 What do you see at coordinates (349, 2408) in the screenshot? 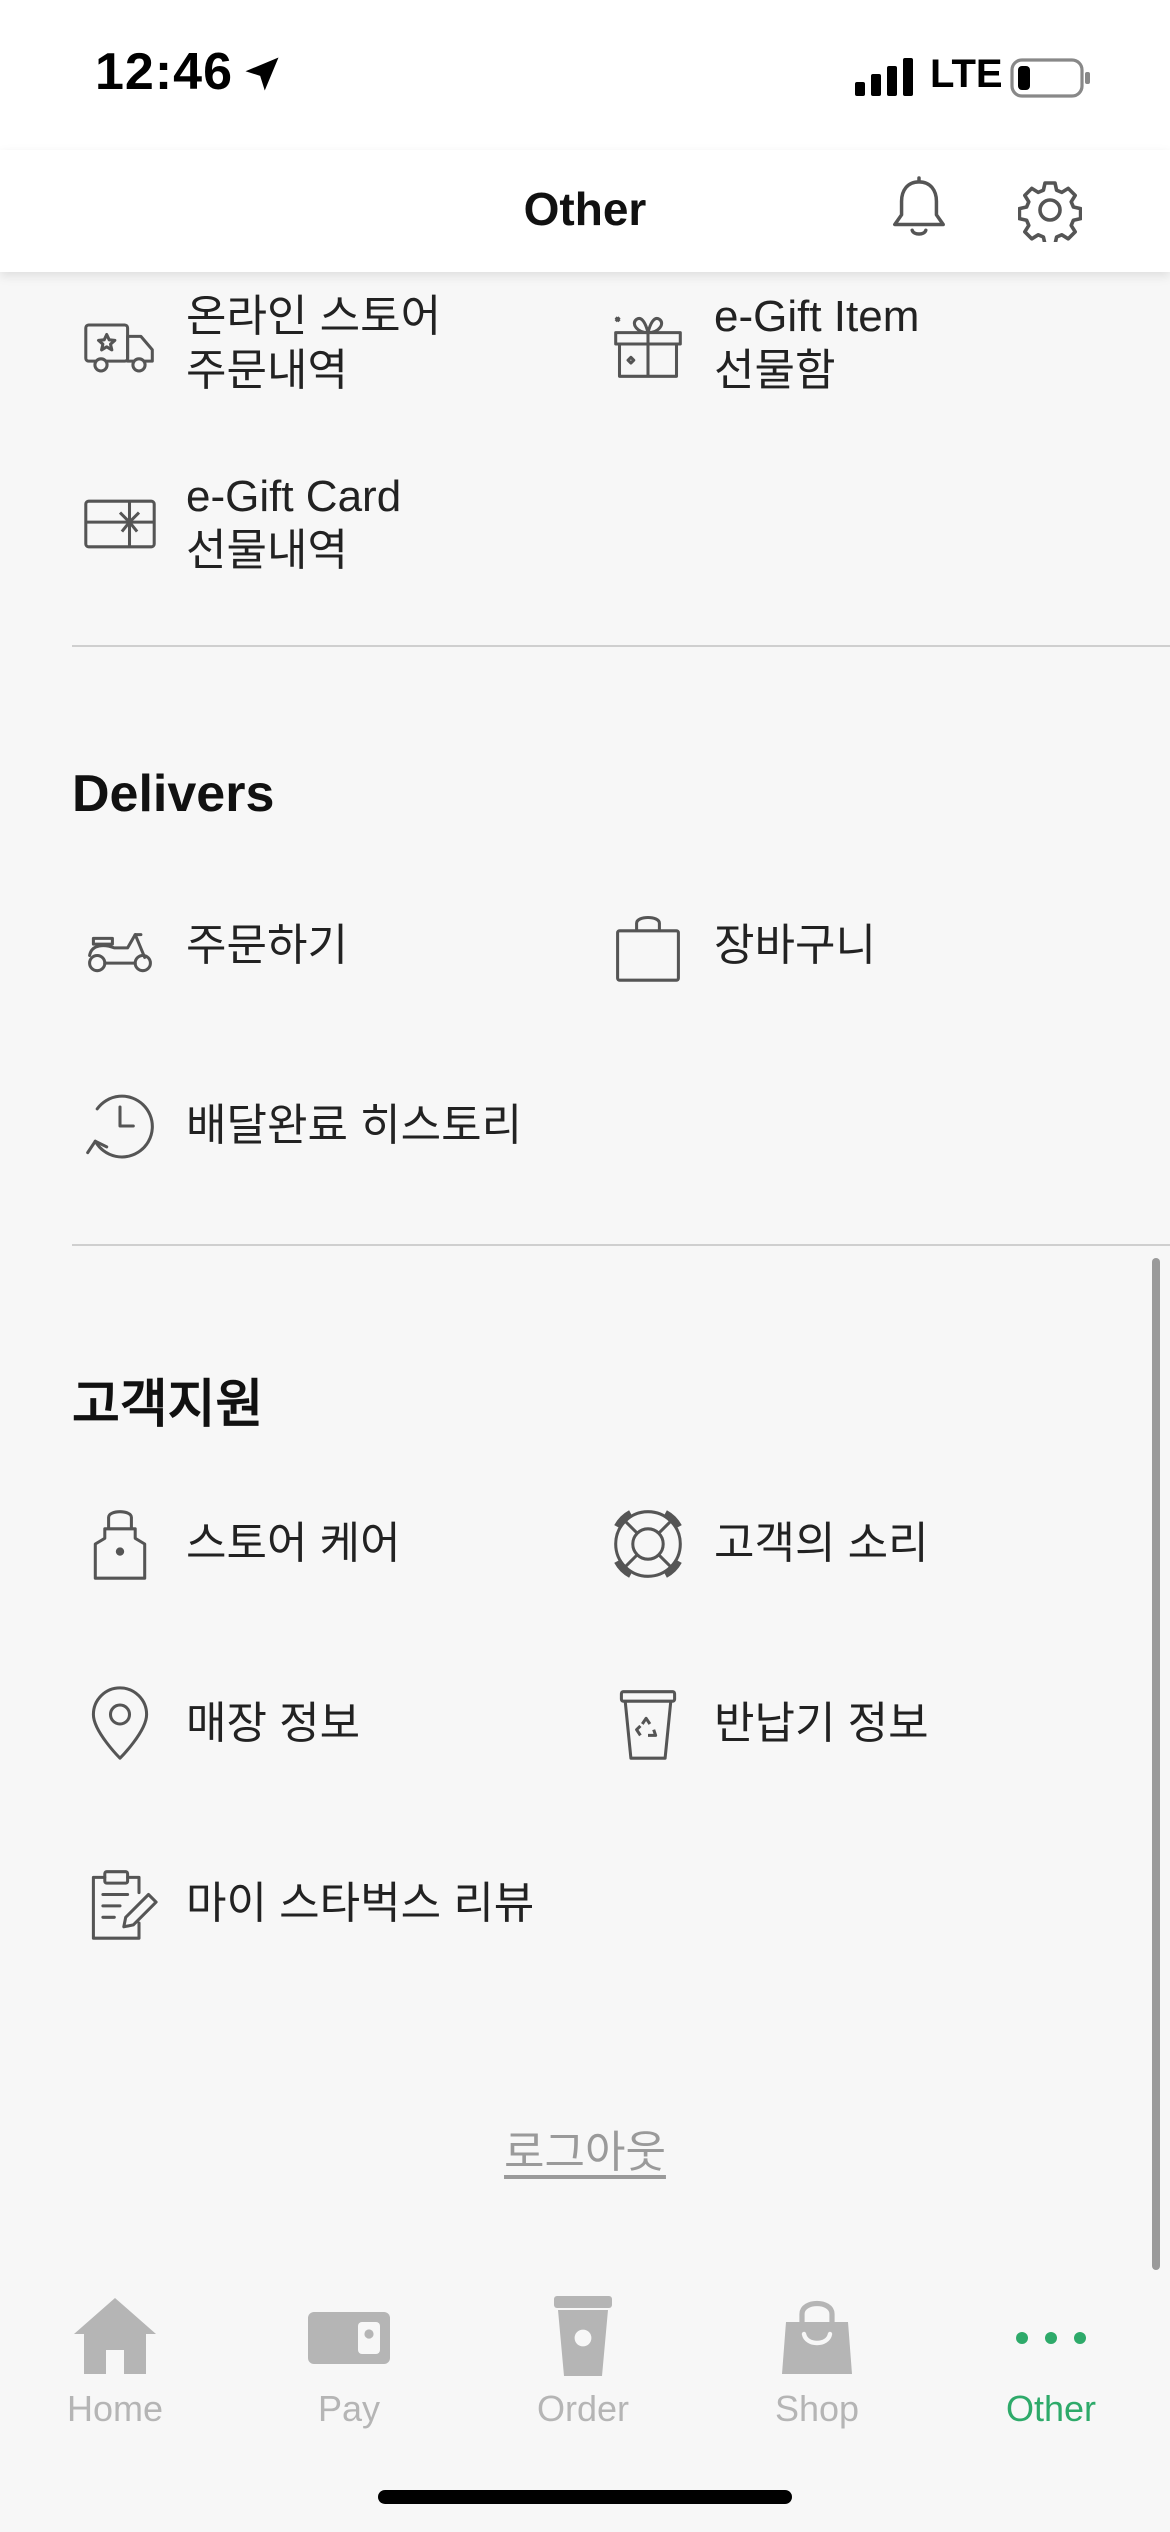
I see `tab-label: Pay` at bounding box center [349, 2408].